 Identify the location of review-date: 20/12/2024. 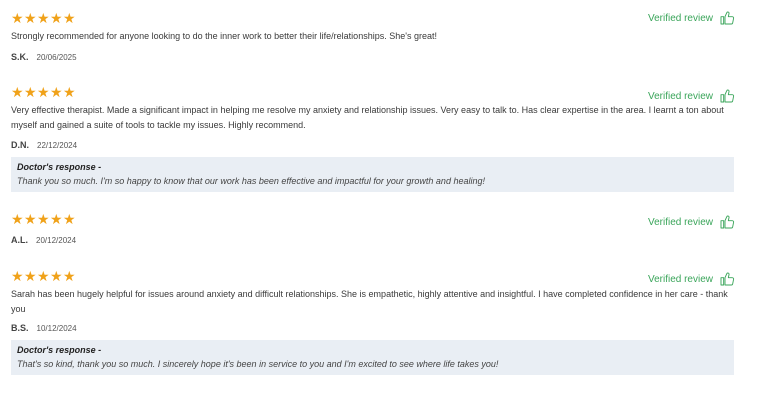
(56, 240).